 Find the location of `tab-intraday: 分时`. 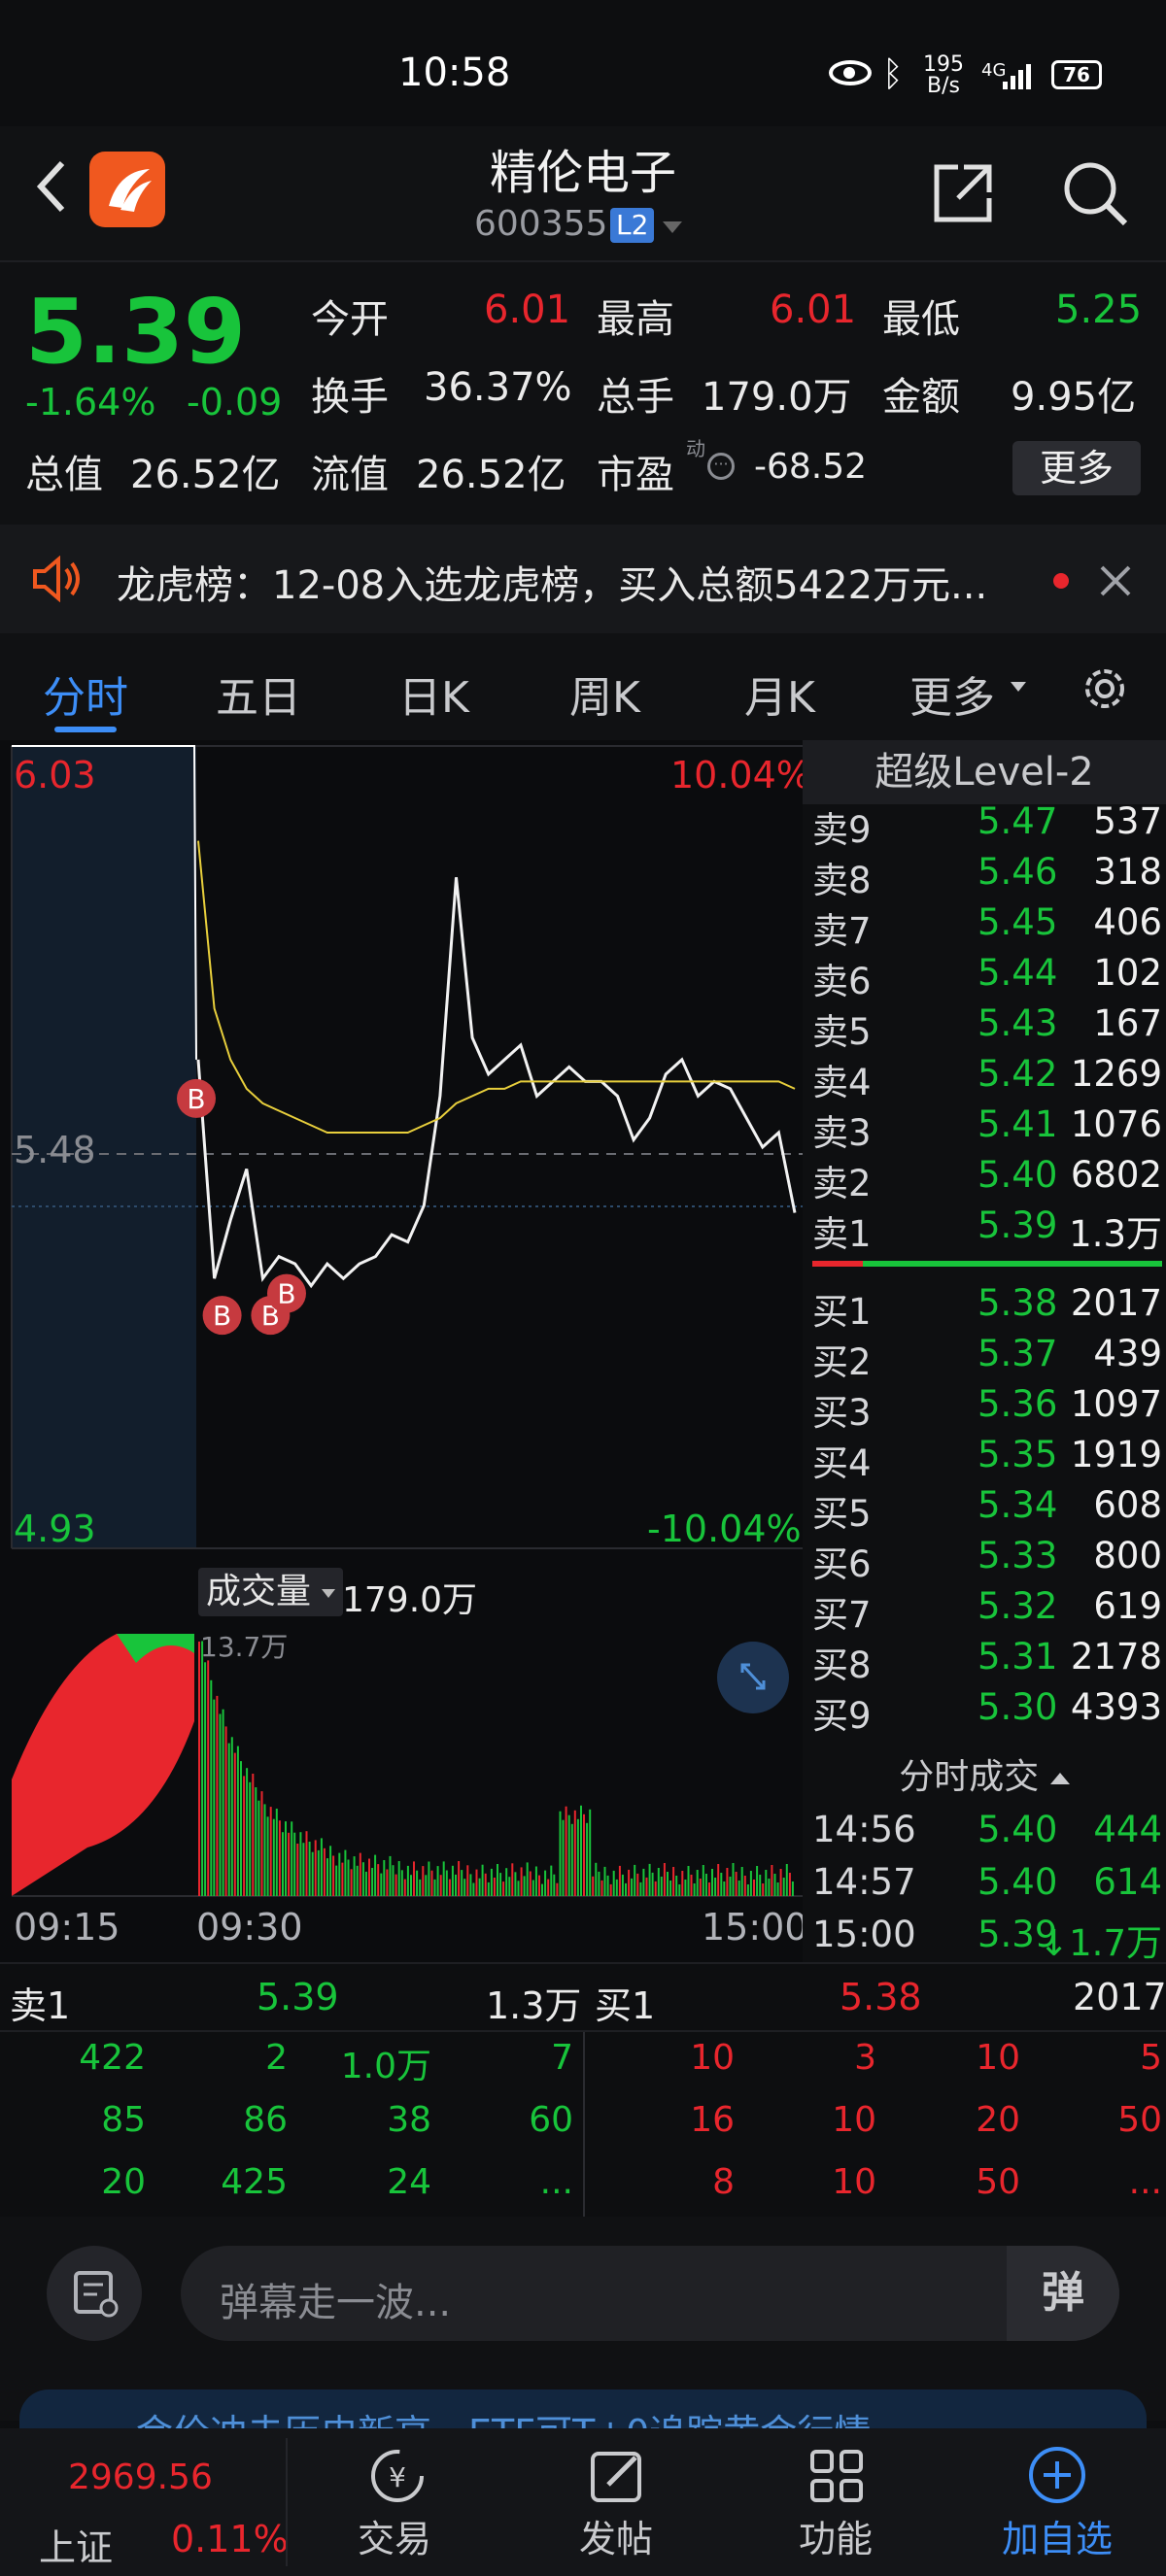

tab-intraday: 分时 is located at coordinates (85, 693).